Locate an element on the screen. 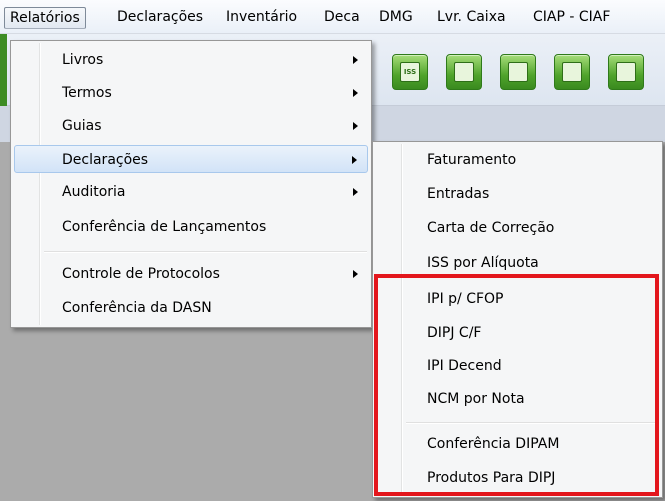 The height and width of the screenshot is (501, 665). menu-relatorios: Relatórios is located at coordinates (45, 18).